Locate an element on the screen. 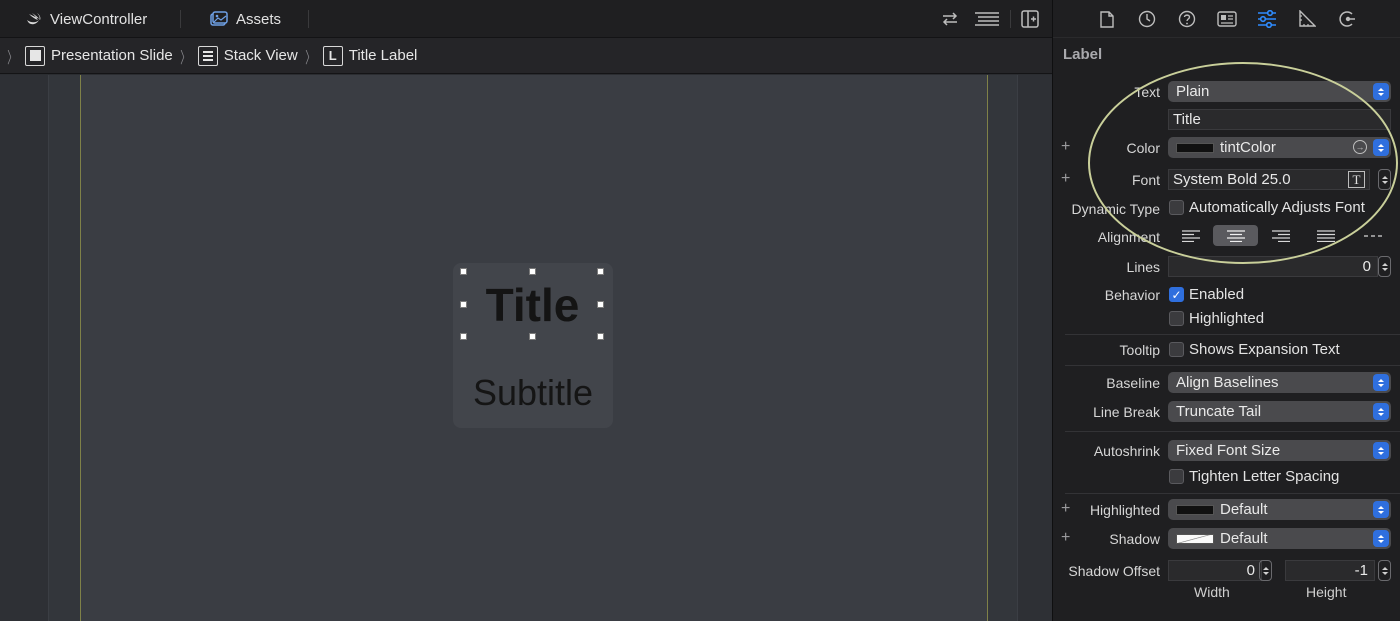  line-break-popup: Truncate Tail is located at coordinates (1279, 411).